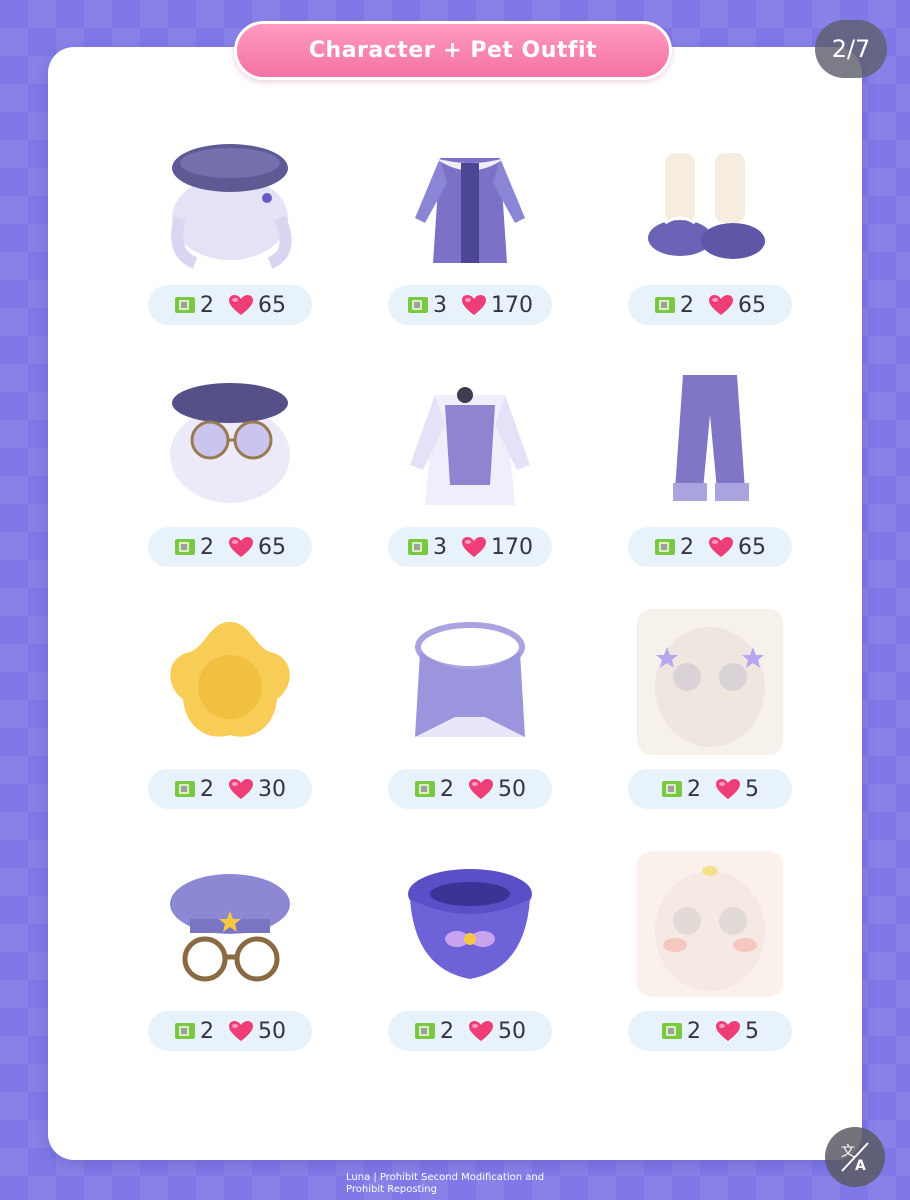  What do you see at coordinates (710, 923) in the screenshot?
I see `blush-makeup-face-icon` at bounding box center [710, 923].